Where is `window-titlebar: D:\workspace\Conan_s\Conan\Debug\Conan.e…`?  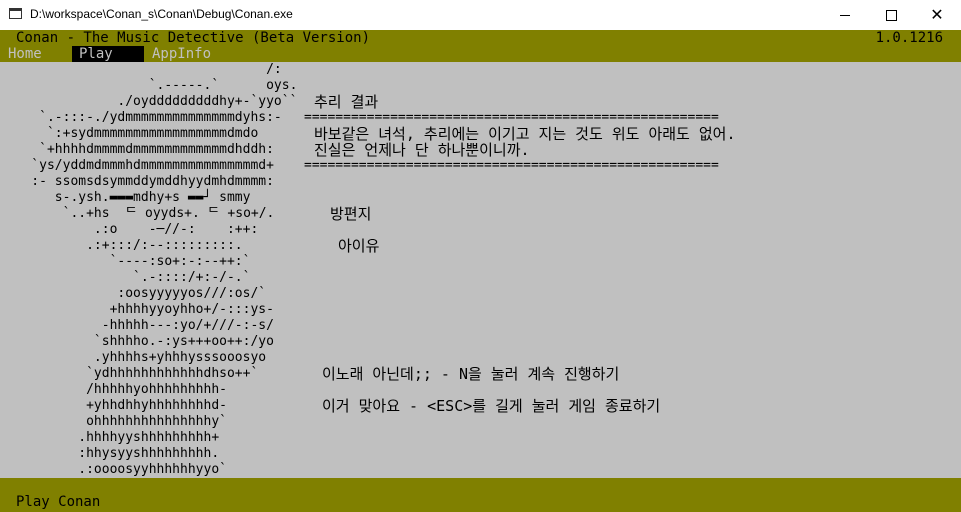
window-titlebar: D:\workspace\Conan_s\Conan\Debug\Conan.e… is located at coordinates (480, 15).